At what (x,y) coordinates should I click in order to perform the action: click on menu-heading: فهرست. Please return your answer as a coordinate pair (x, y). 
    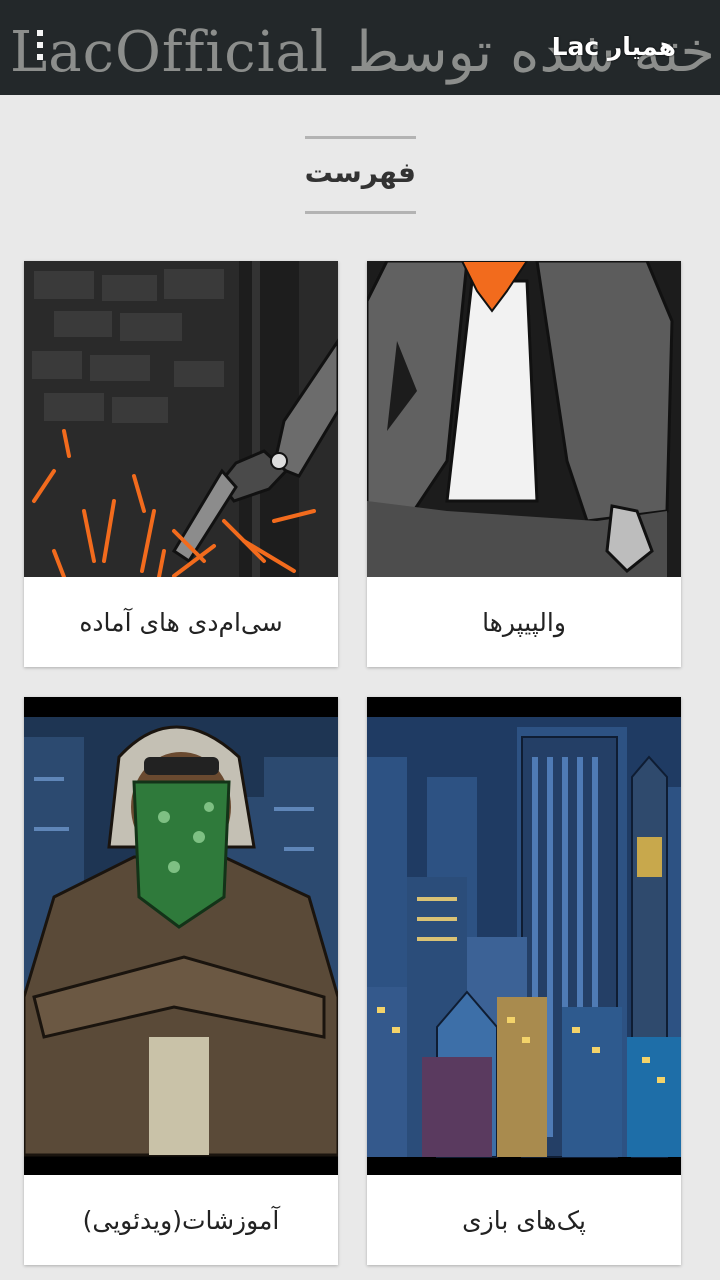
    Looking at the image, I should click on (360, 175).